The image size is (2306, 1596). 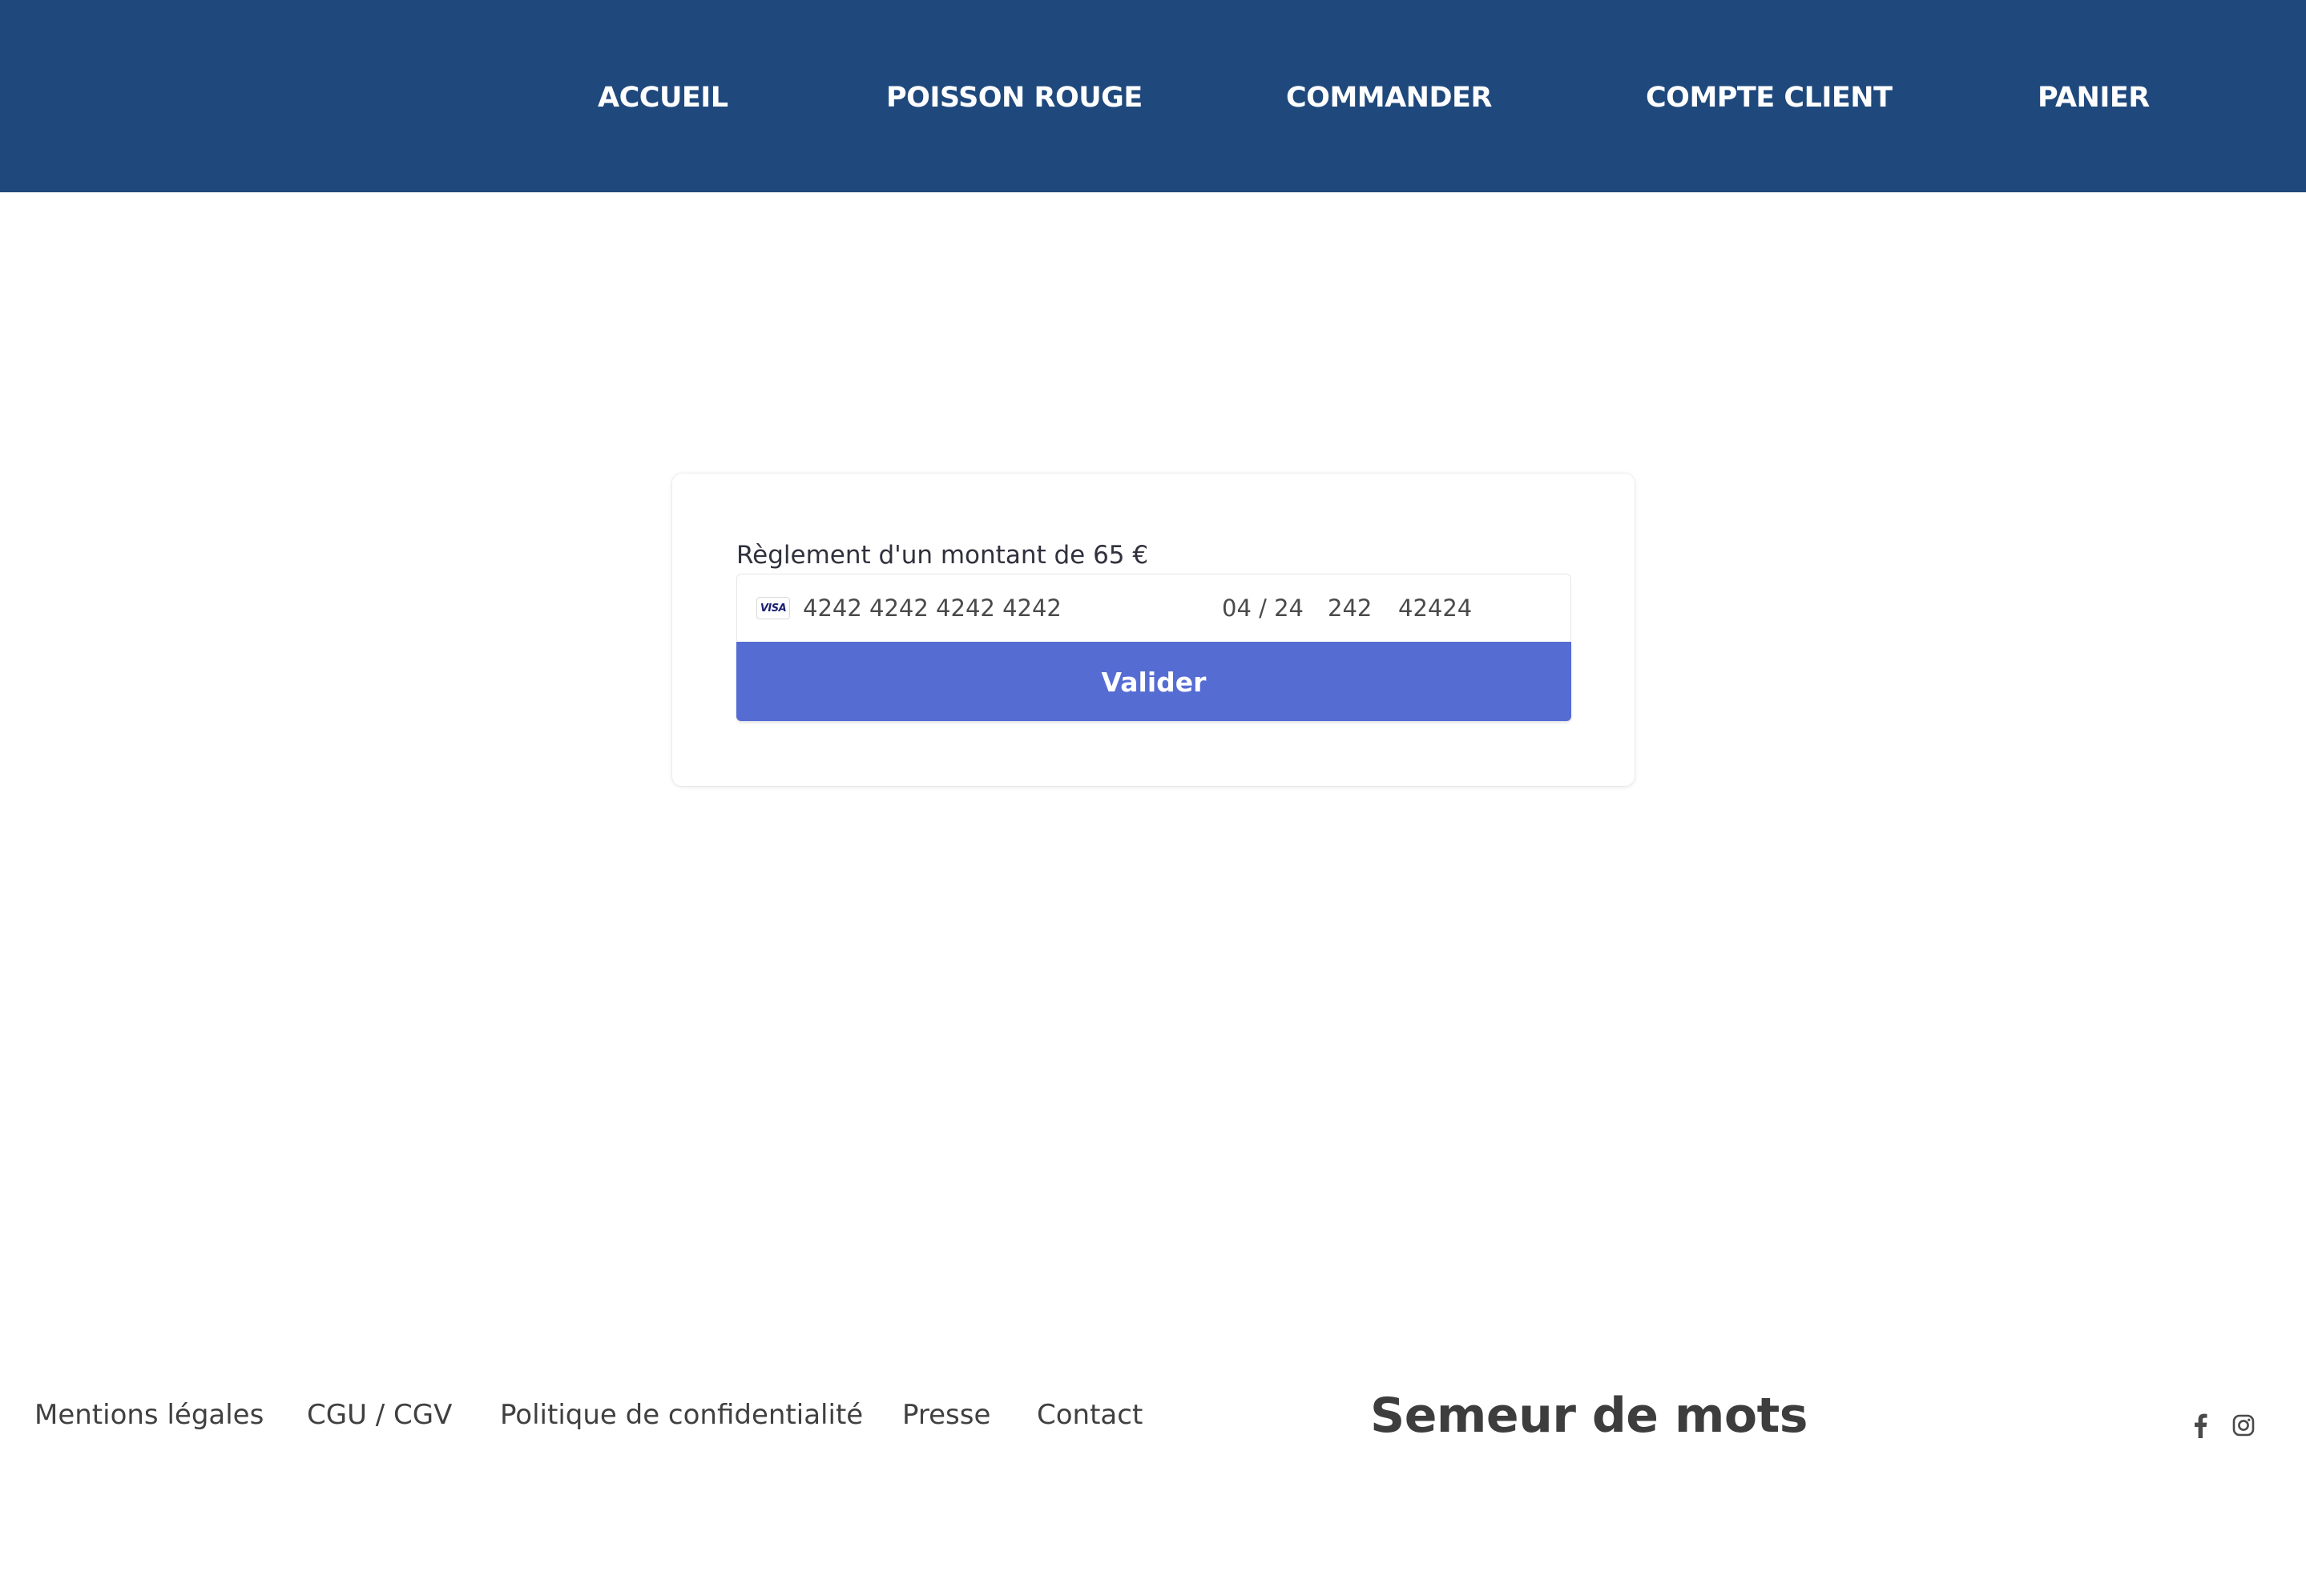 I want to click on nav-poisson-rouge: POISSON ROUGE, so click(x=1014, y=97).